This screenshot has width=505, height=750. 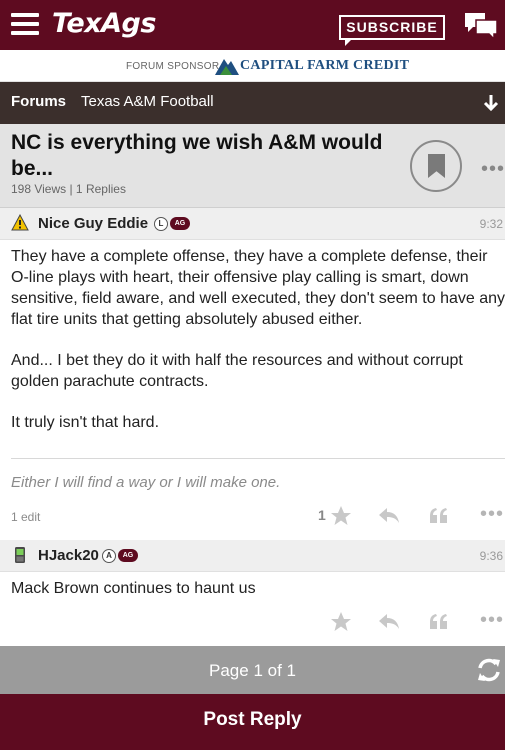 What do you see at coordinates (491, 556) in the screenshot?
I see `post-time: 9:36` at bounding box center [491, 556].